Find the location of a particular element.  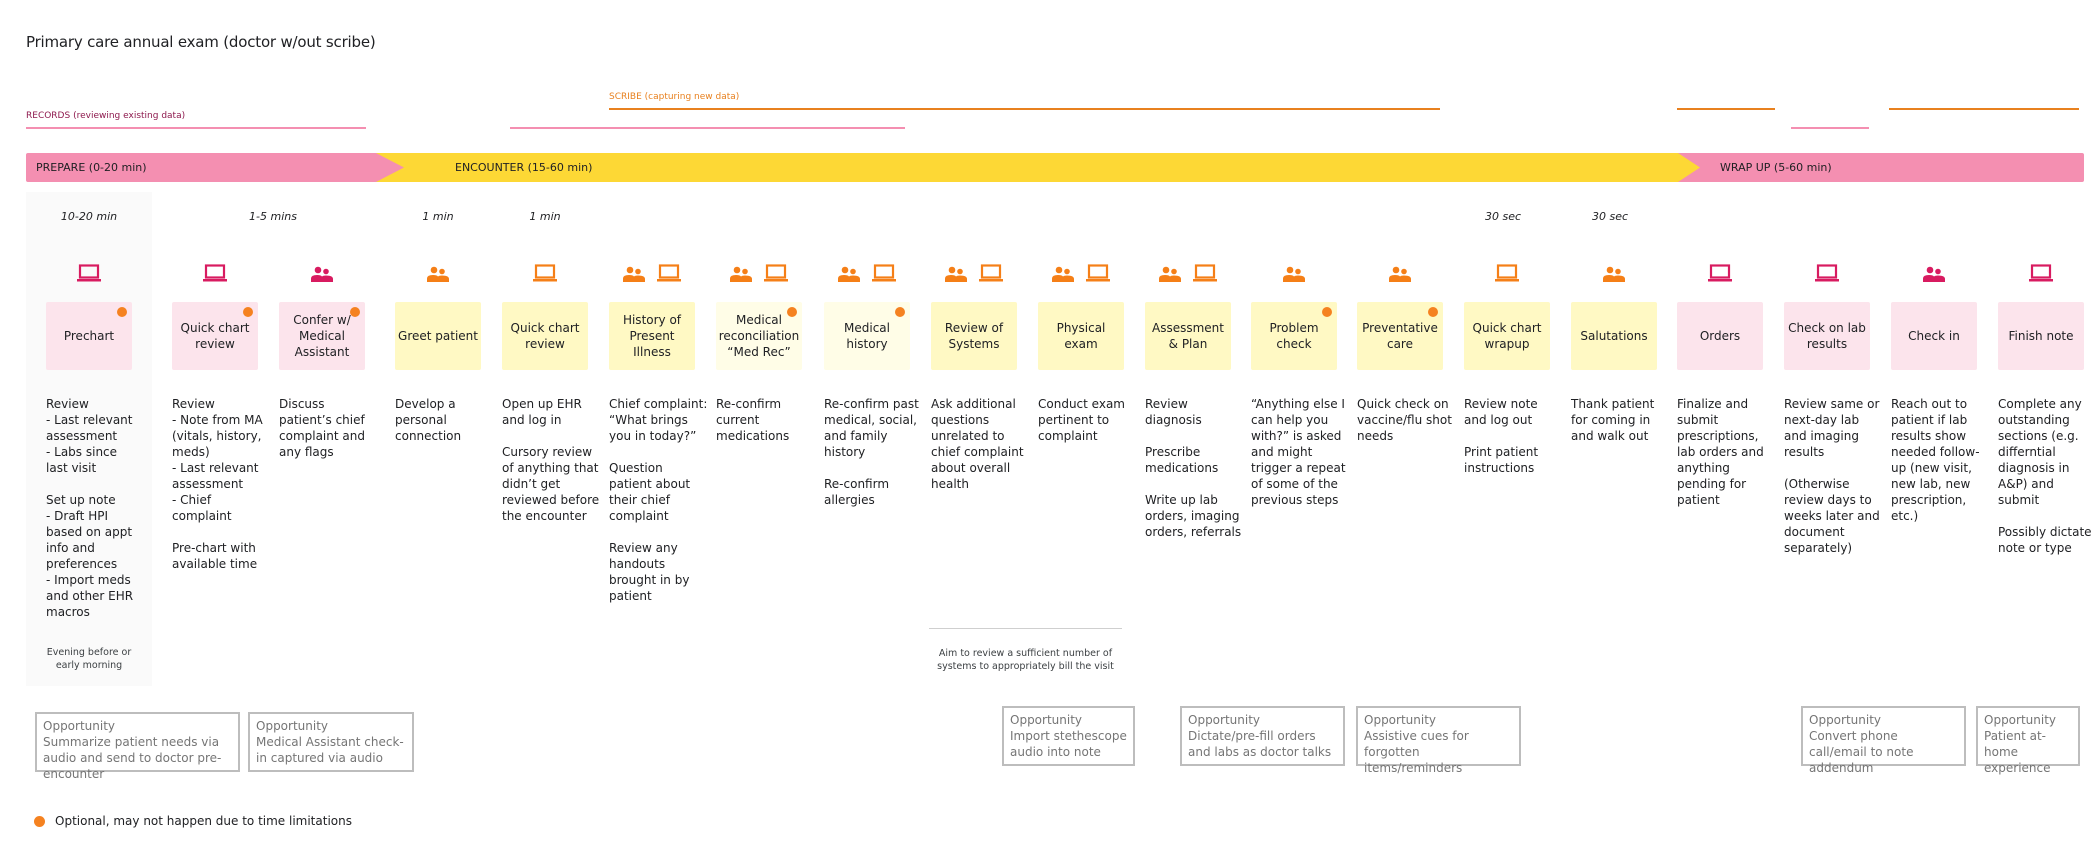

step-card: Medical history is located at coordinates (867, 336).